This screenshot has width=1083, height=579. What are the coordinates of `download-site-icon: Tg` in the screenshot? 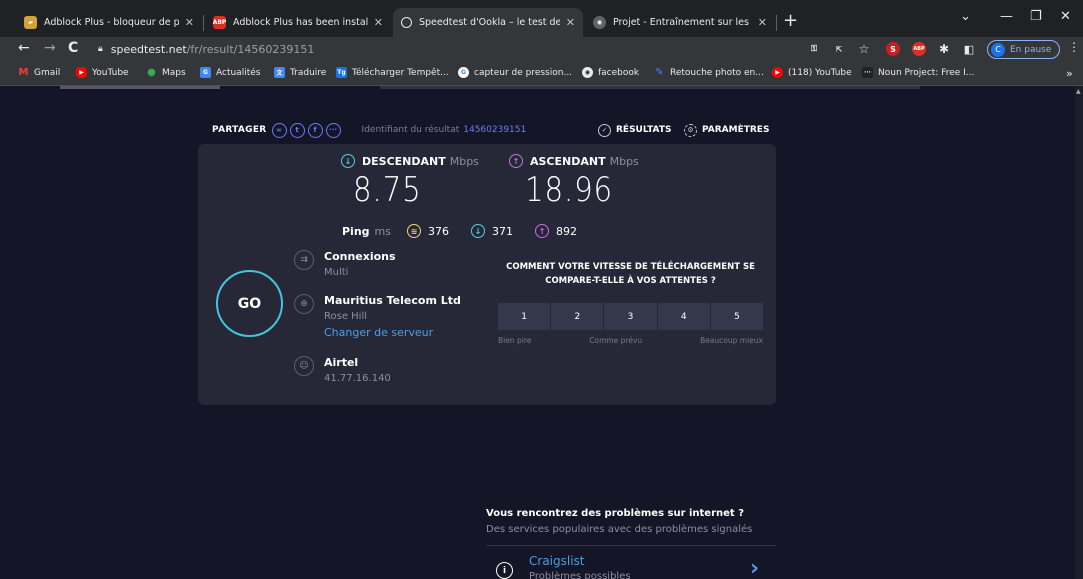 It's located at (341, 72).